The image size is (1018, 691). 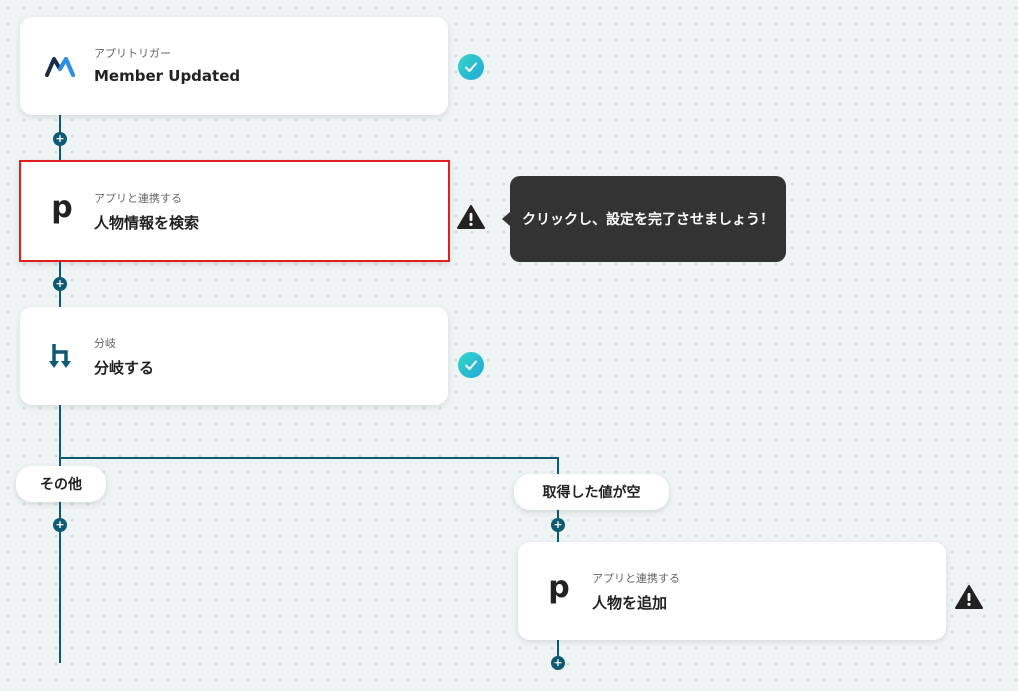 What do you see at coordinates (124, 368) in the screenshot?
I see `step-title: 分岐する` at bounding box center [124, 368].